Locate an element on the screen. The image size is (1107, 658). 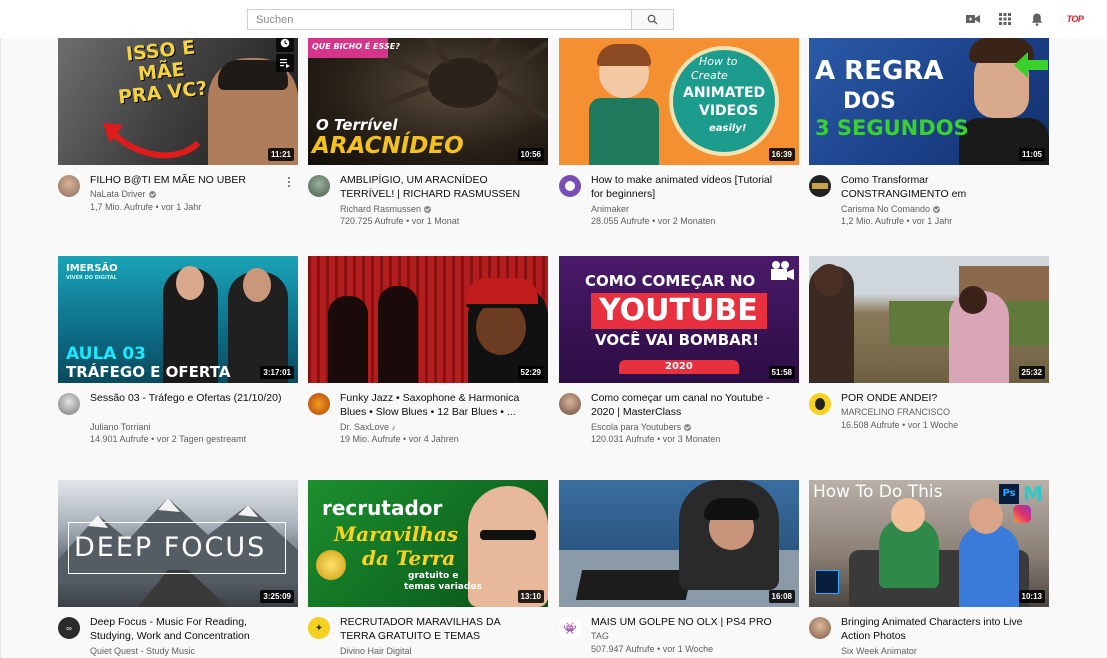
lightbulb-icon: ✦ is located at coordinates (319, 628).